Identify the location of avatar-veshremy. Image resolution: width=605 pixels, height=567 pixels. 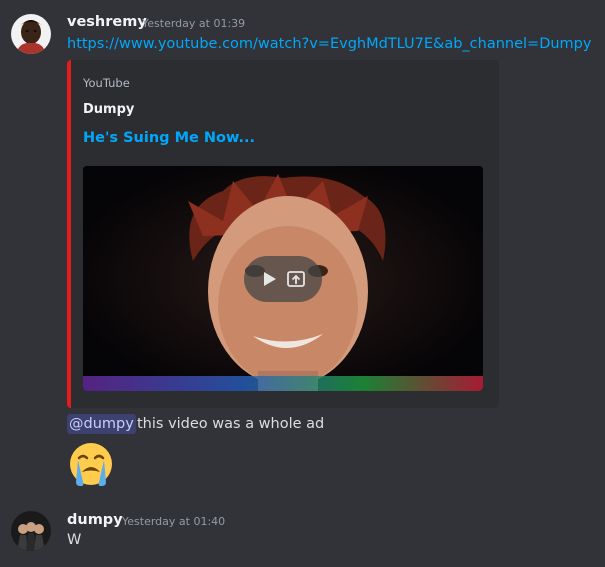
(31, 34).